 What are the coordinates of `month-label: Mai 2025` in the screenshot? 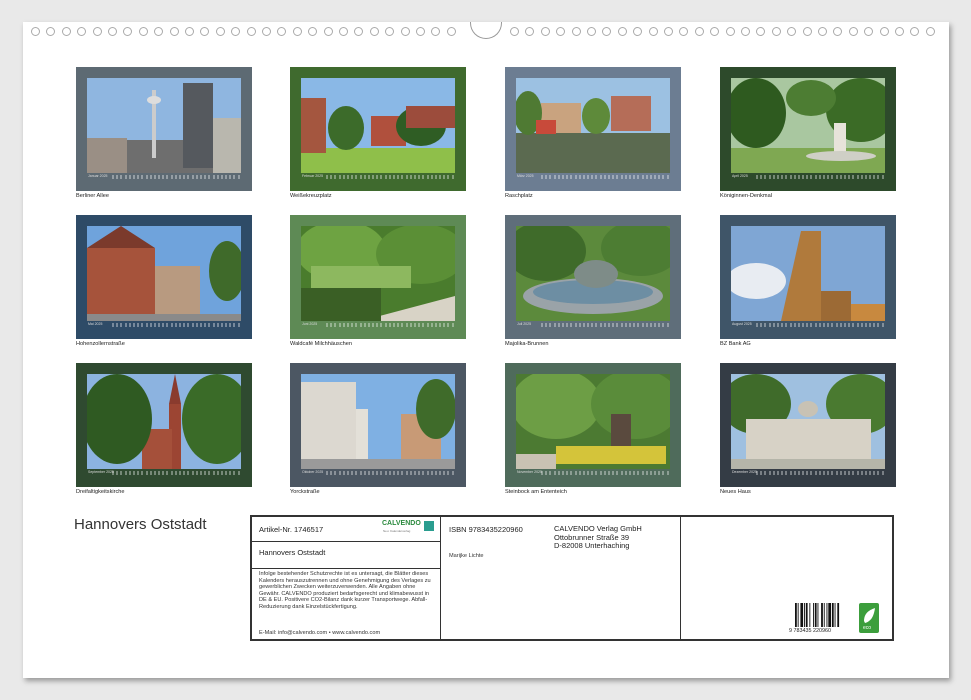 It's located at (95, 324).